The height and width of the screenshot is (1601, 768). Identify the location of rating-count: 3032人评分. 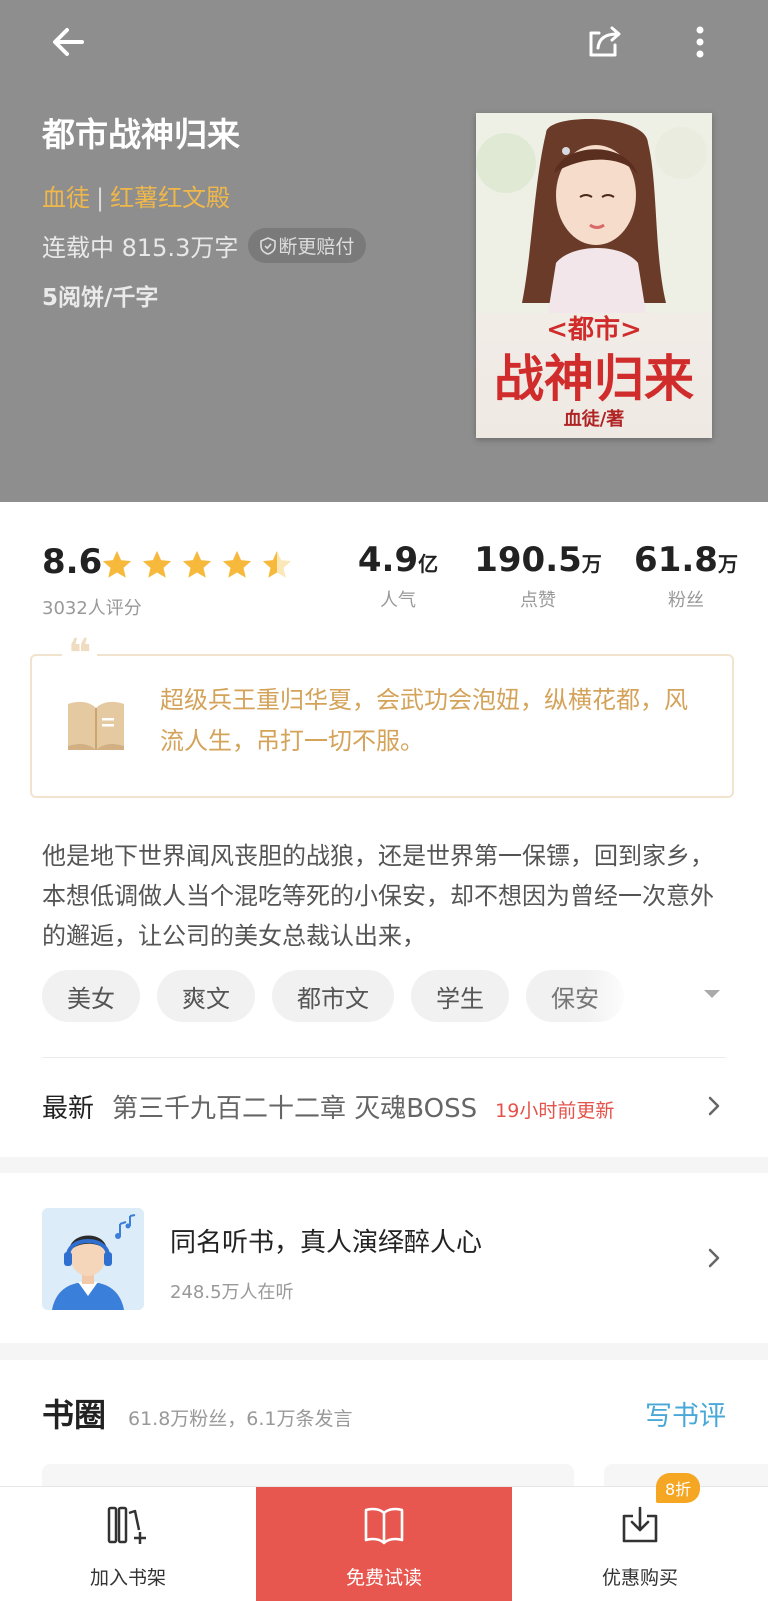
(92, 608).